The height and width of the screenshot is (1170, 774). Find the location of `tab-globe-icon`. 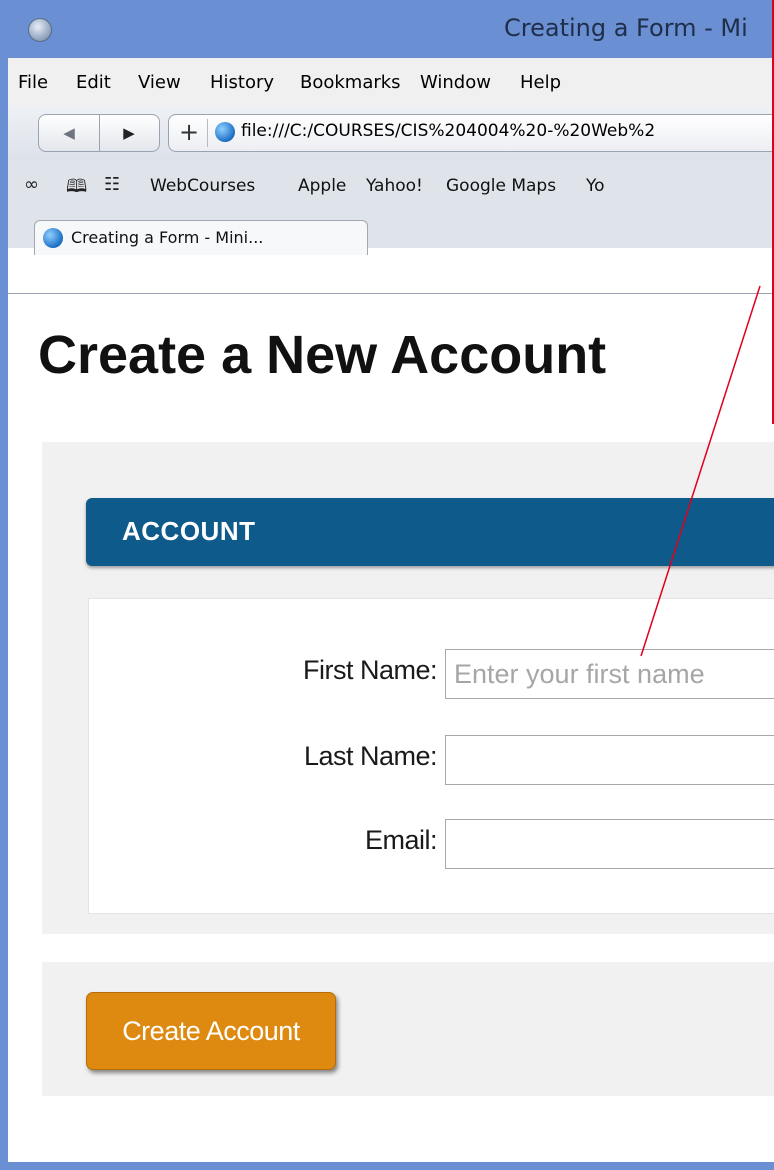

tab-globe-icon is located at coordinates (53, 238).